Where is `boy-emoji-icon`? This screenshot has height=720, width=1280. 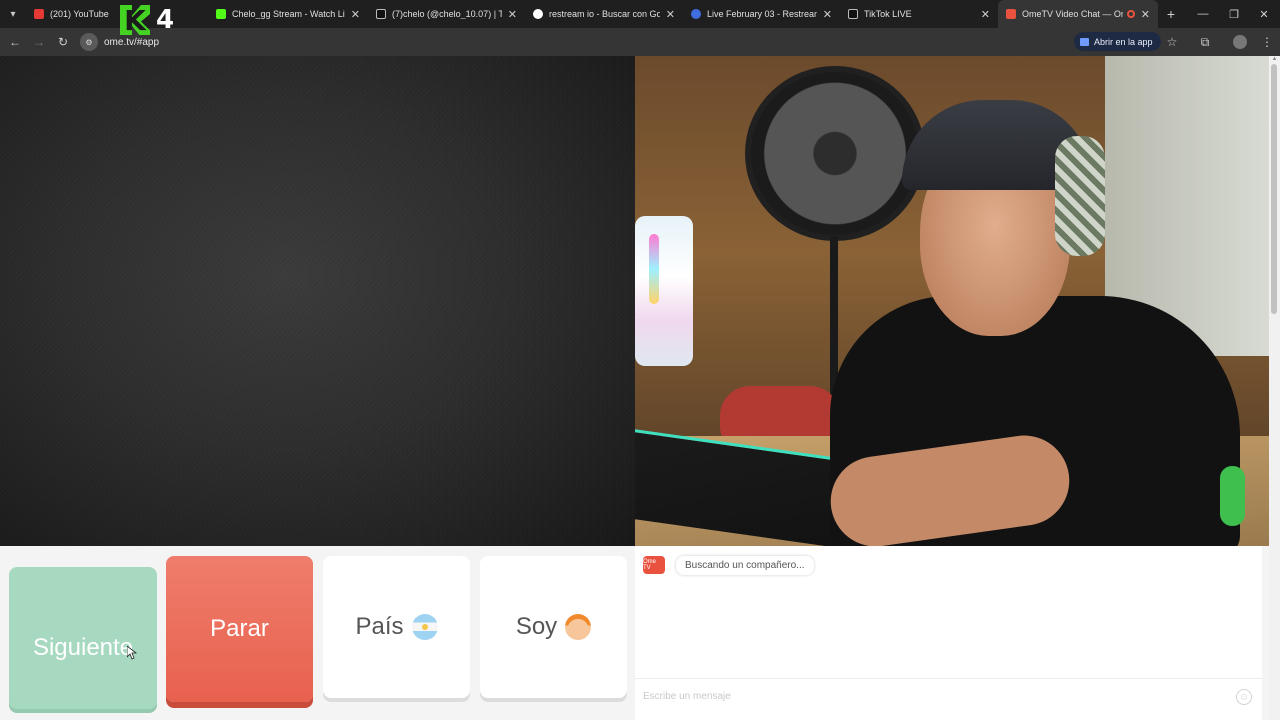 boy-emoji-icon is located at coordinates (578, 627).